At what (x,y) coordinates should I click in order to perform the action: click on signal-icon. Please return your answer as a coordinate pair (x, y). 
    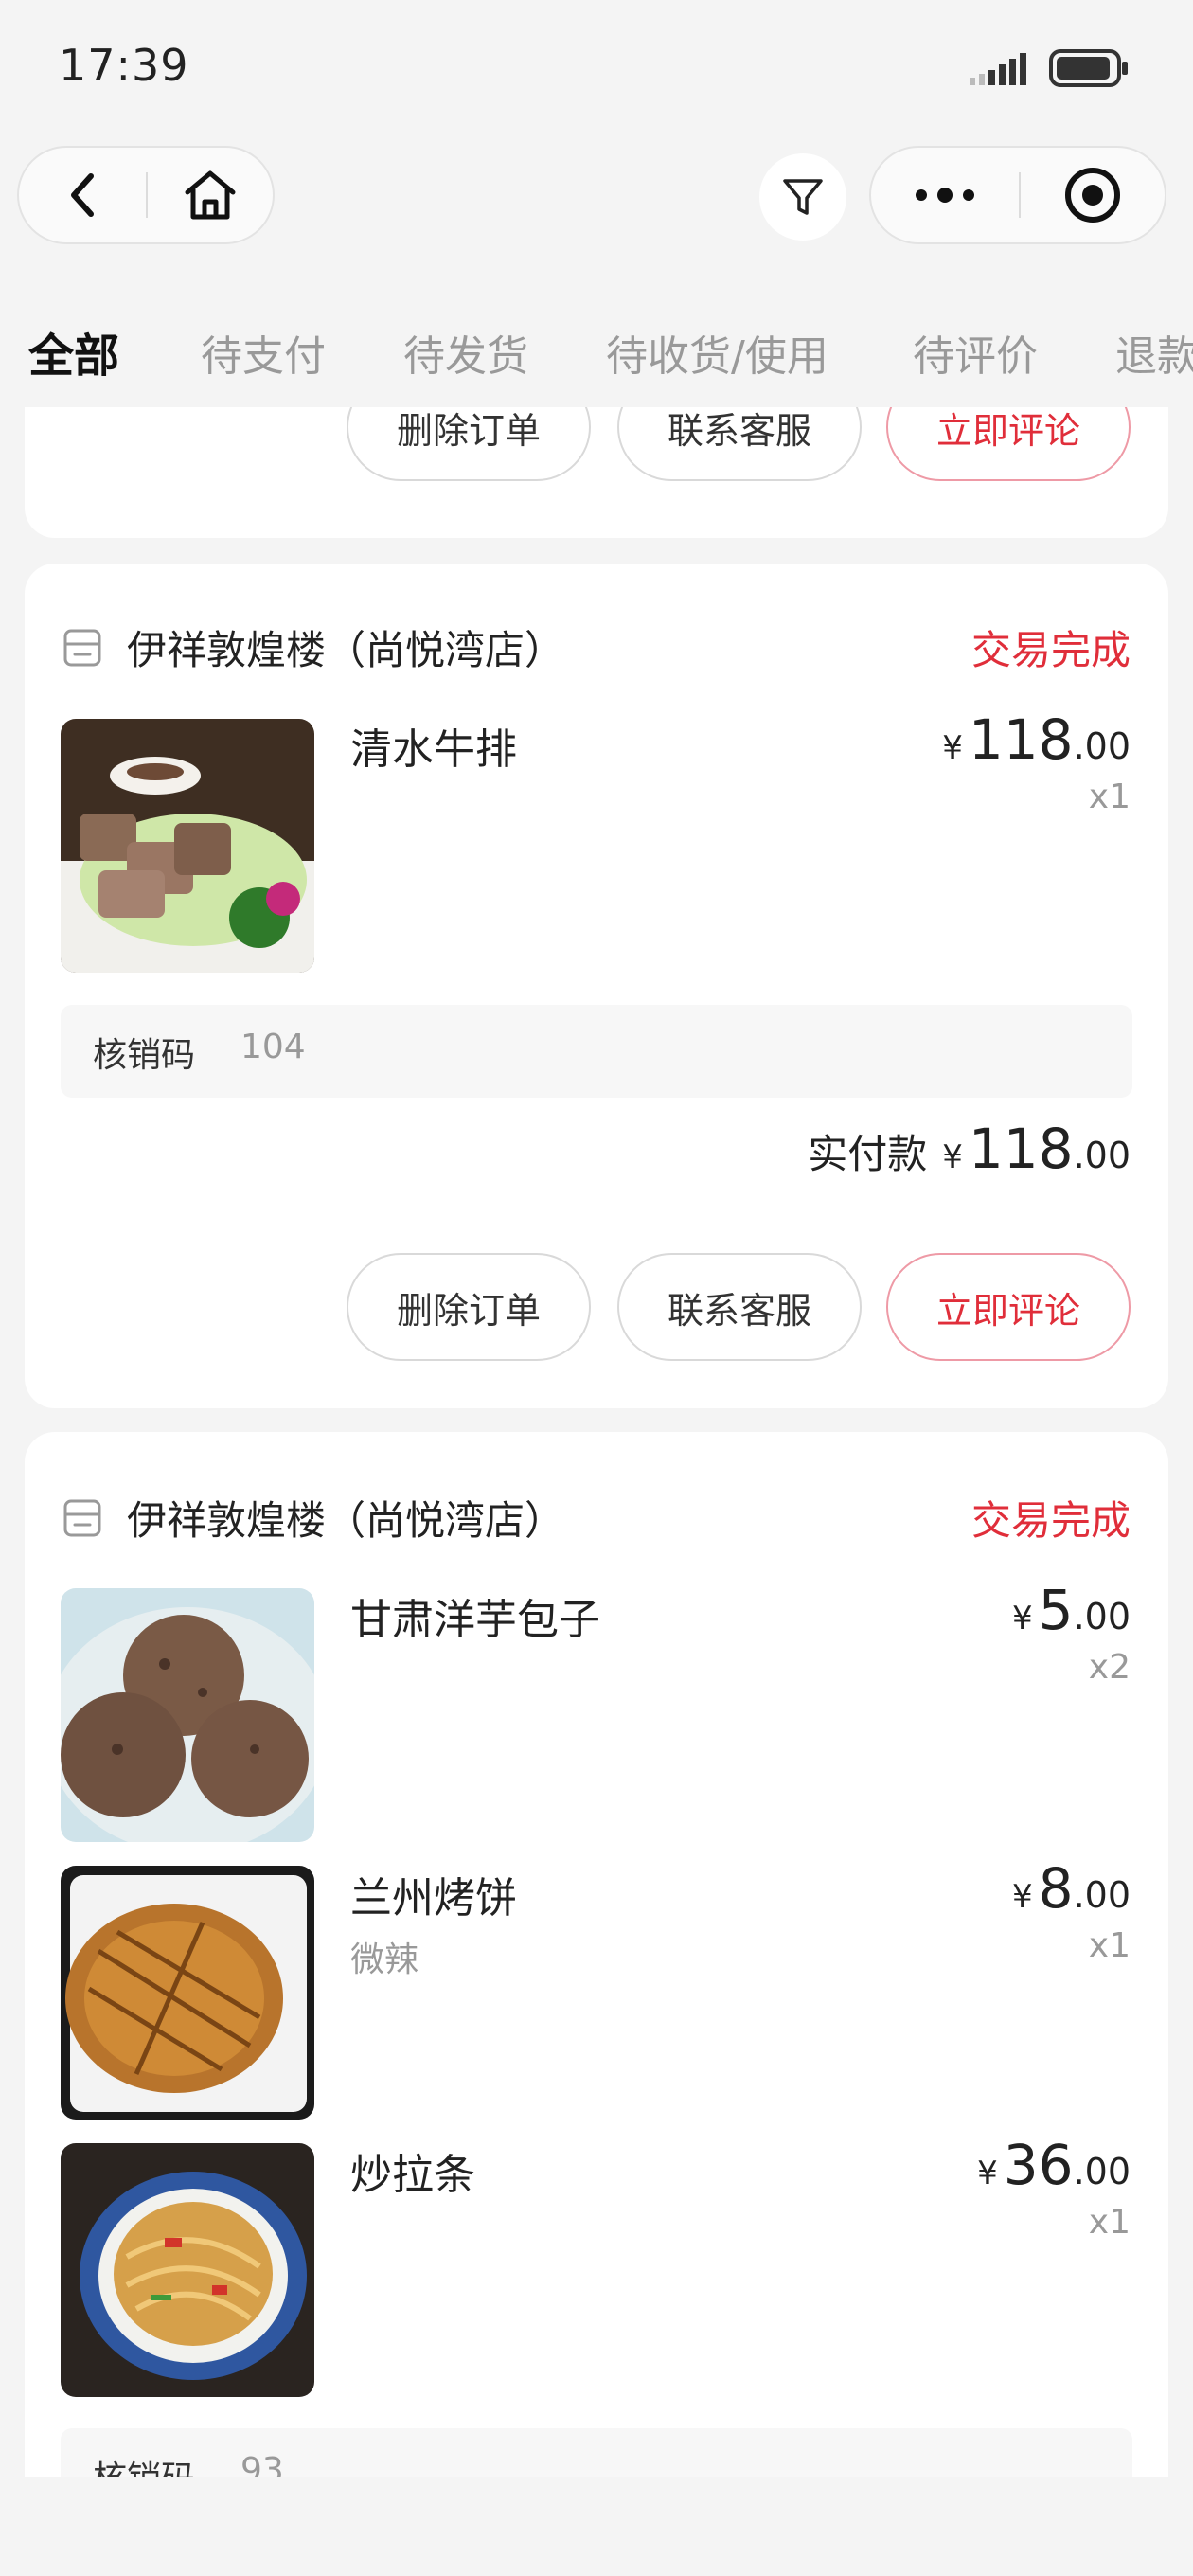
    Looking at the image, I should click on (998, 69).